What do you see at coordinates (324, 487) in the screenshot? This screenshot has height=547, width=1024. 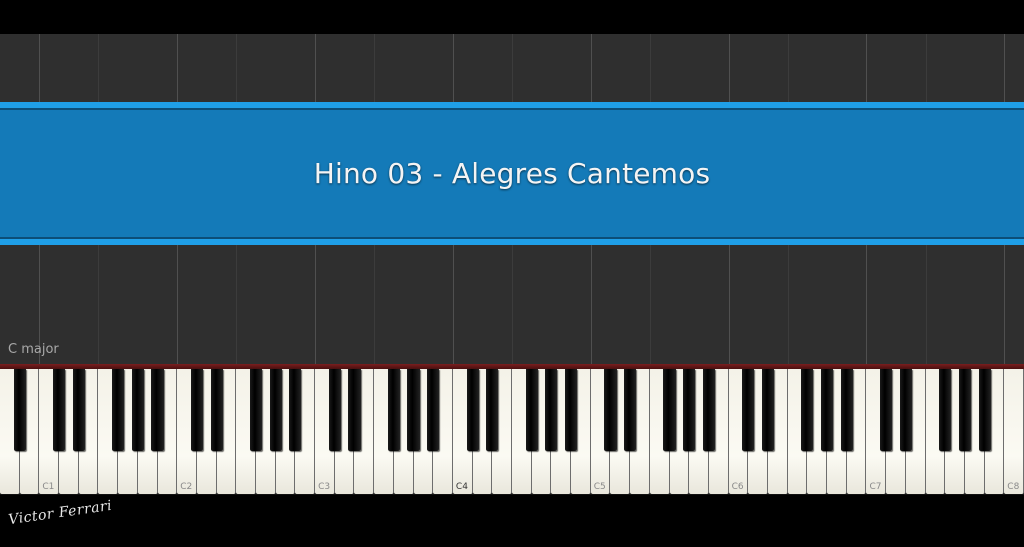 I see `octave-label: C3` at bounding box center [324, 487].